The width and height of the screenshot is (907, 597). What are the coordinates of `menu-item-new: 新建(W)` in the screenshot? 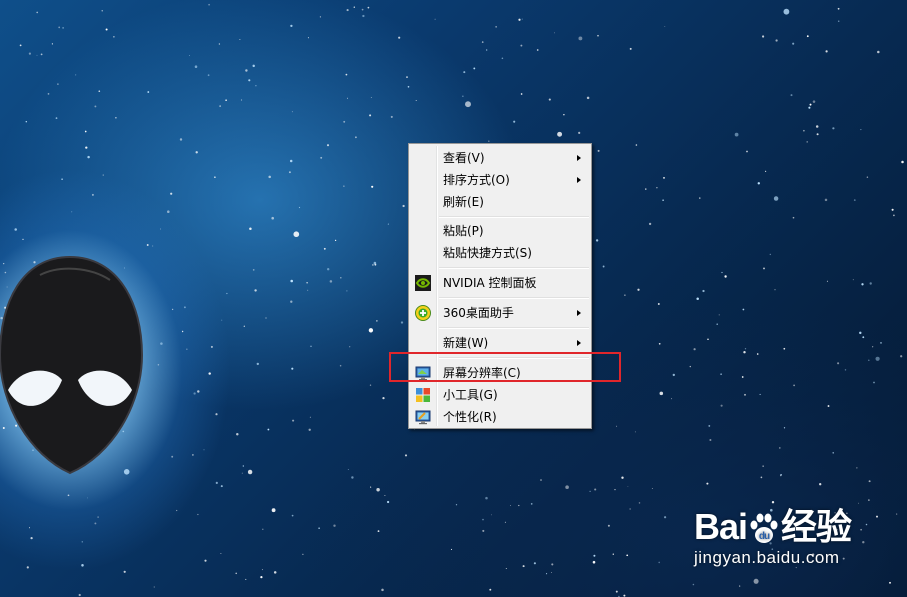 It's located at (500, 343).